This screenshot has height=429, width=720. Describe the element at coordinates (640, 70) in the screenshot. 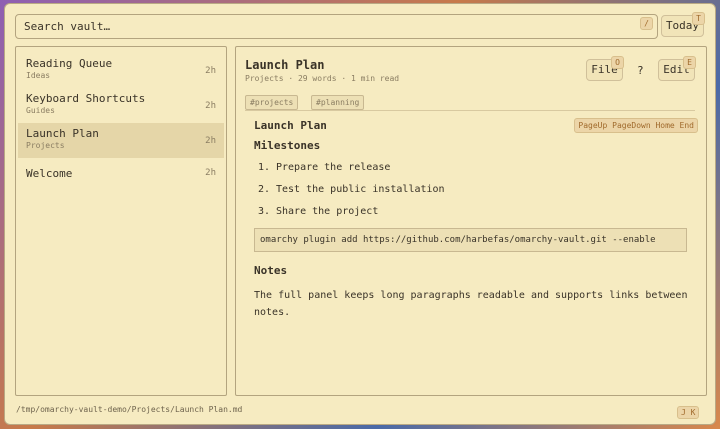

I see `help-button: ?` at that location.